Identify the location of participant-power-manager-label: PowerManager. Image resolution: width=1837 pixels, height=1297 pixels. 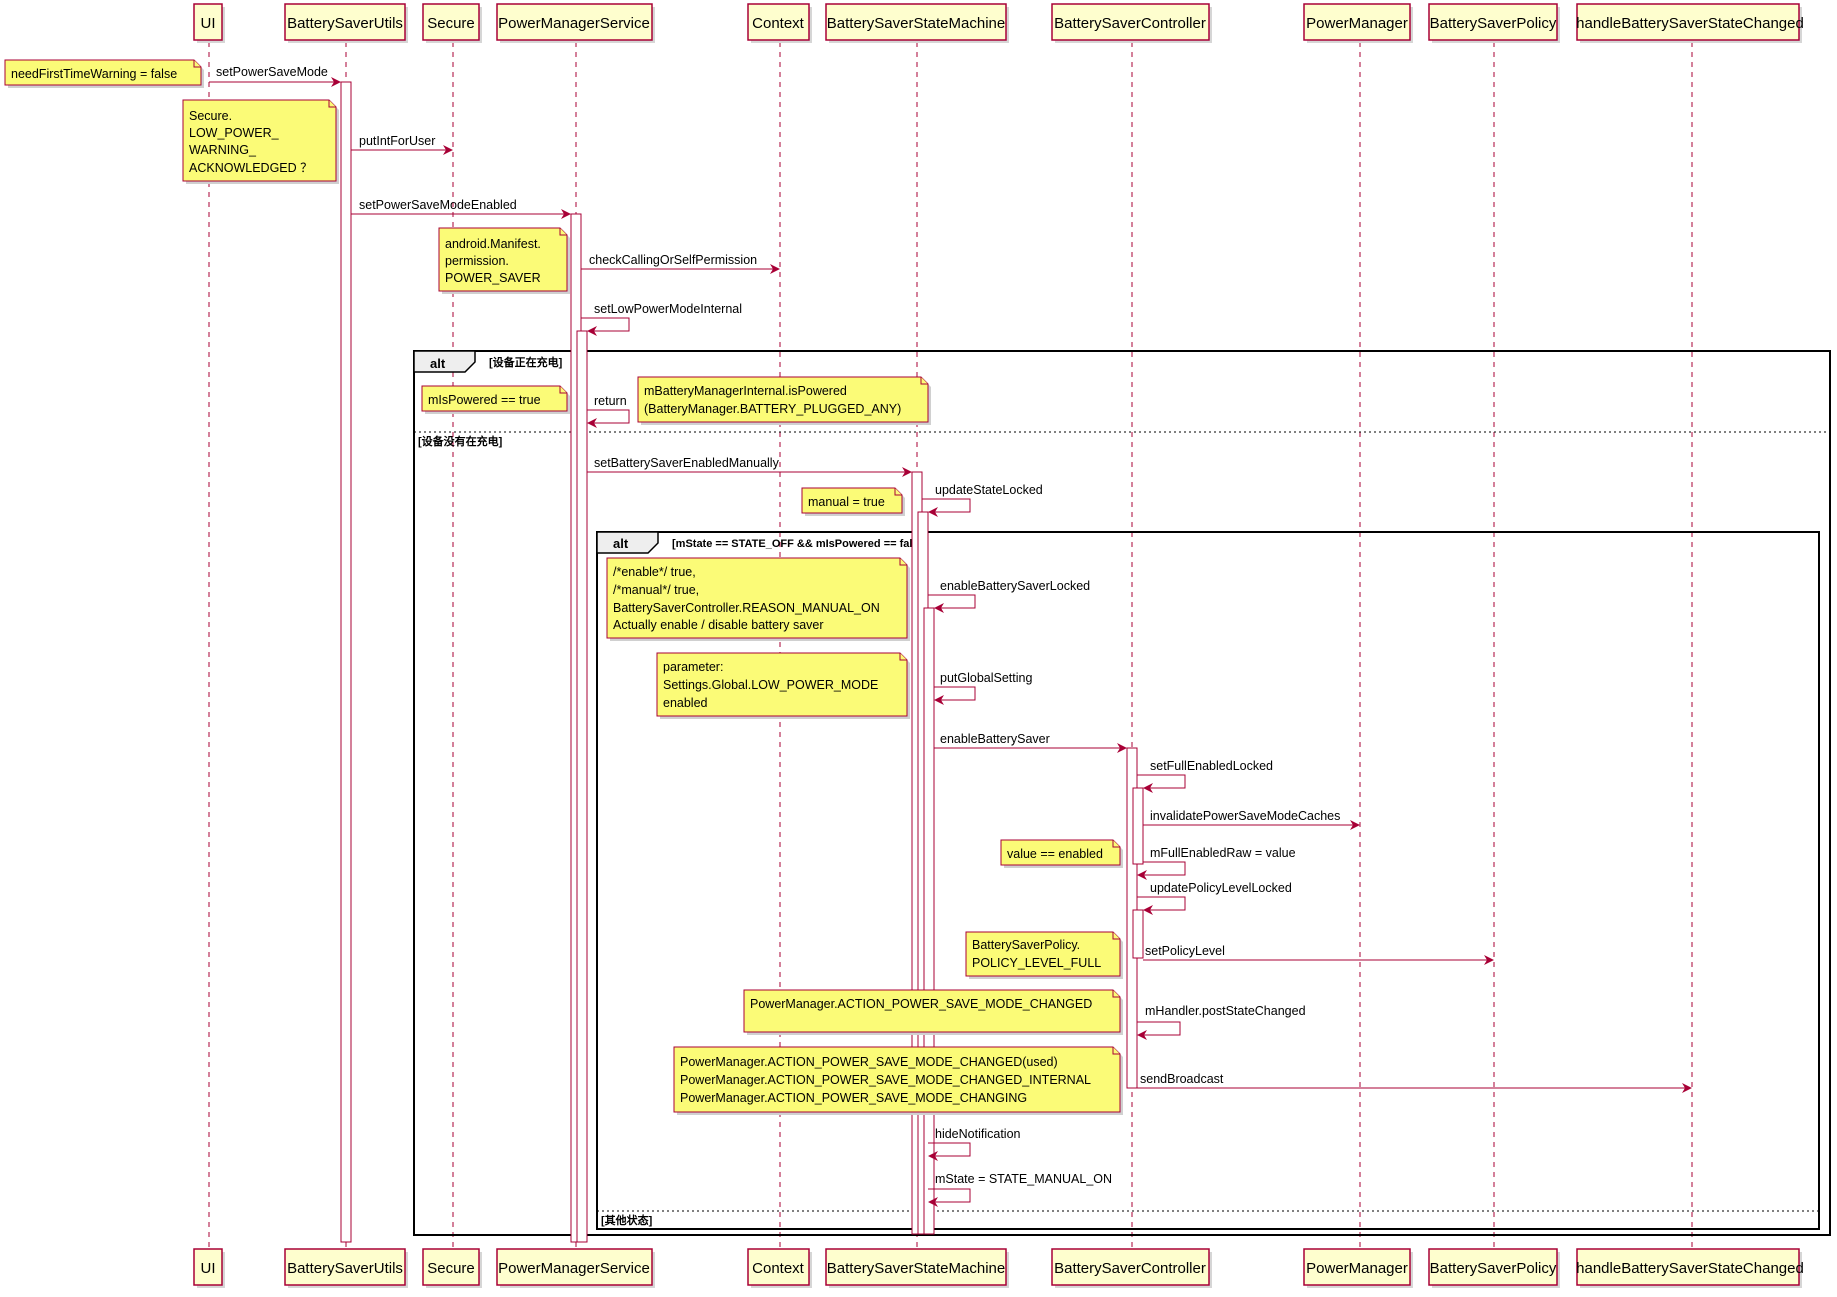
(1357, 23).